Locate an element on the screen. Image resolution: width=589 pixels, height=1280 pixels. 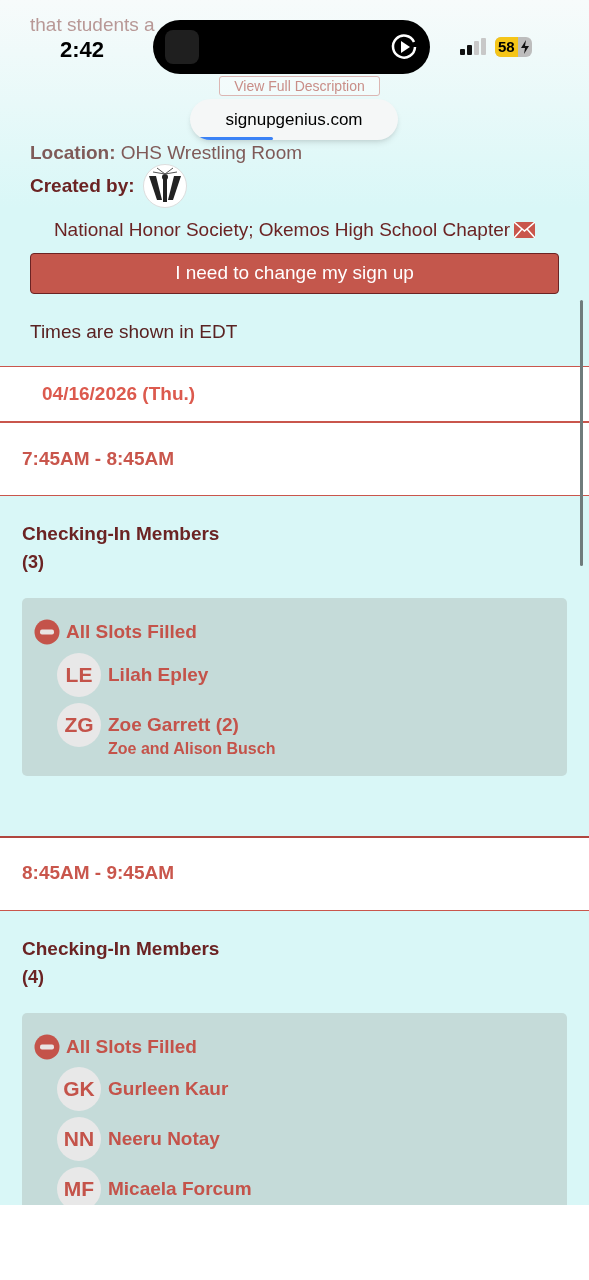
slot-count: (3) is located at coordinates (33, 562).